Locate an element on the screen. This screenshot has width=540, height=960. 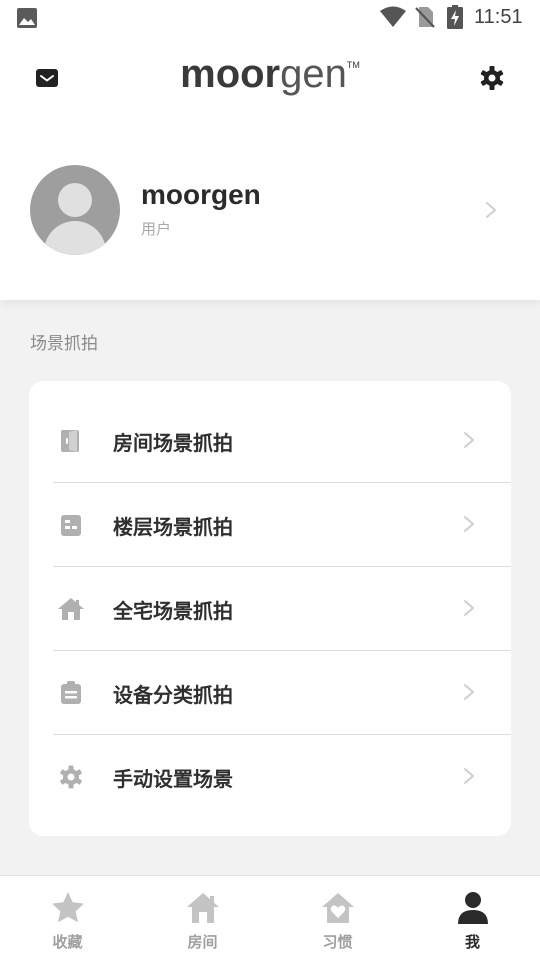
profile-name: moorgen is located at coordinates (201, 194).